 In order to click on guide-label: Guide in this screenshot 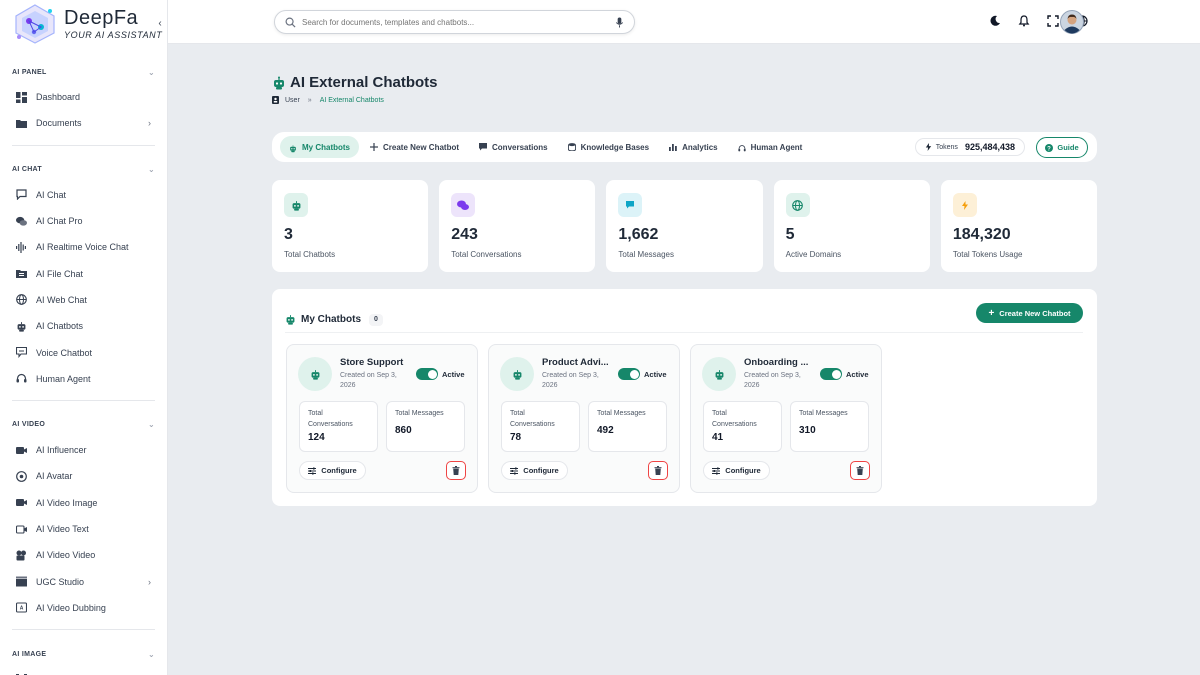, I will do `click(1068, 147)`.